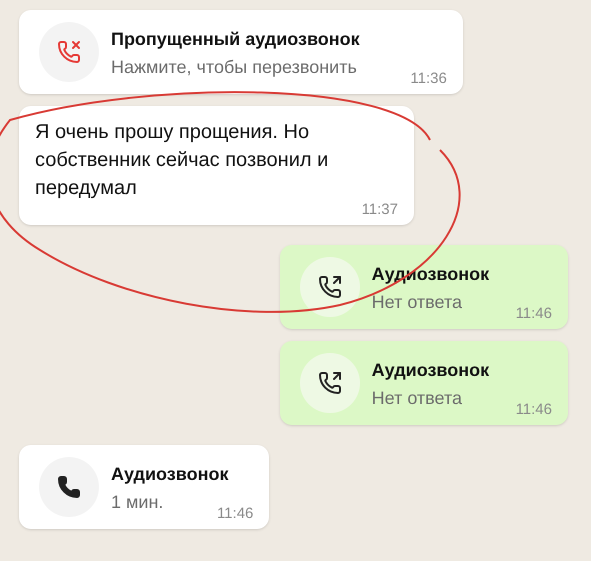  Describe the element at coordinates (241, 52) in the screenshot. I see `call-bubble: Пропущенный аудиозвонок Нажмите, чтобы перезвонить 11:36` at that location.